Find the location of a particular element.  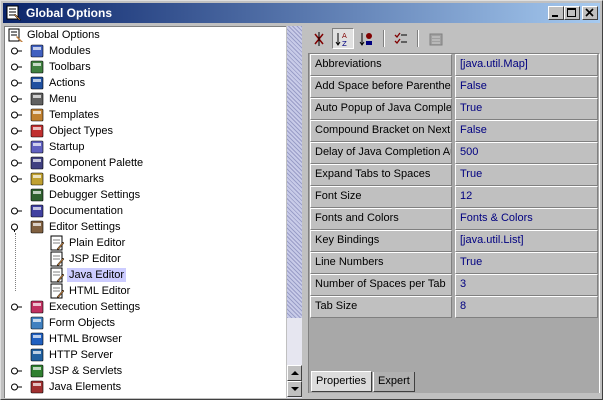

tree-item-label: Form Objects is located at coordinates (82, 323).